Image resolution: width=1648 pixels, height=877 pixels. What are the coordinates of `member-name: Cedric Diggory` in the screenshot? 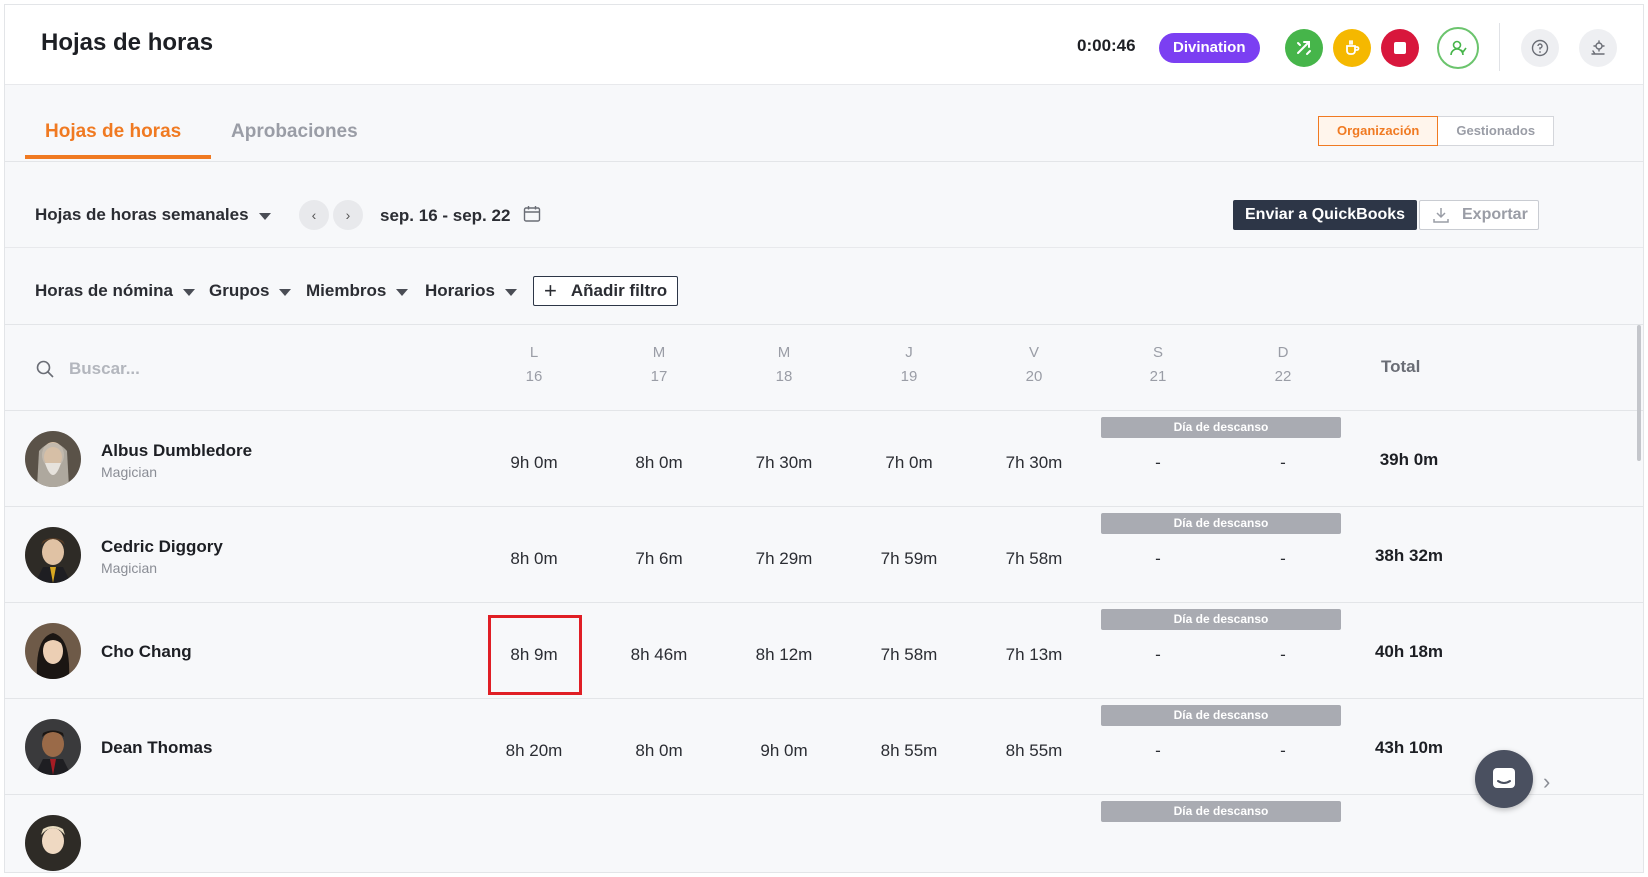 It's located at (162, 547).